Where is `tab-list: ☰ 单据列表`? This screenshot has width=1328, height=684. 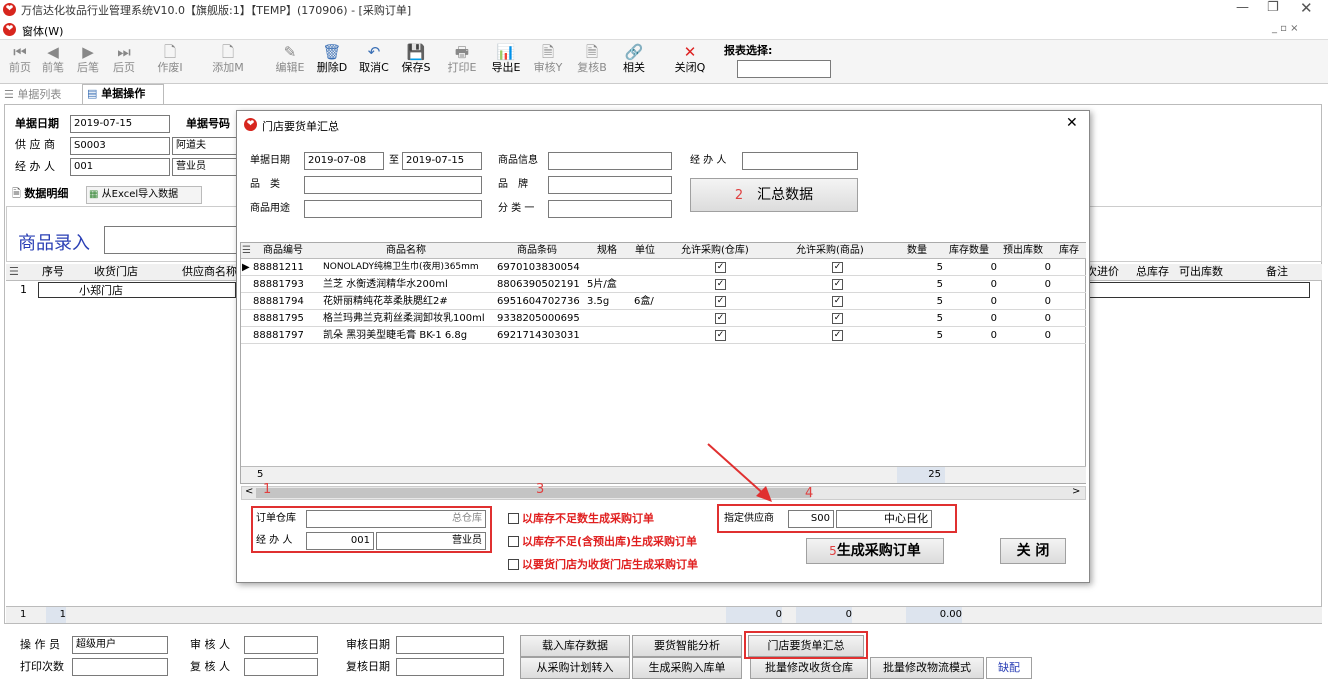 tab-list: ☰ 单据列表 is located at coordinates (41, 95).